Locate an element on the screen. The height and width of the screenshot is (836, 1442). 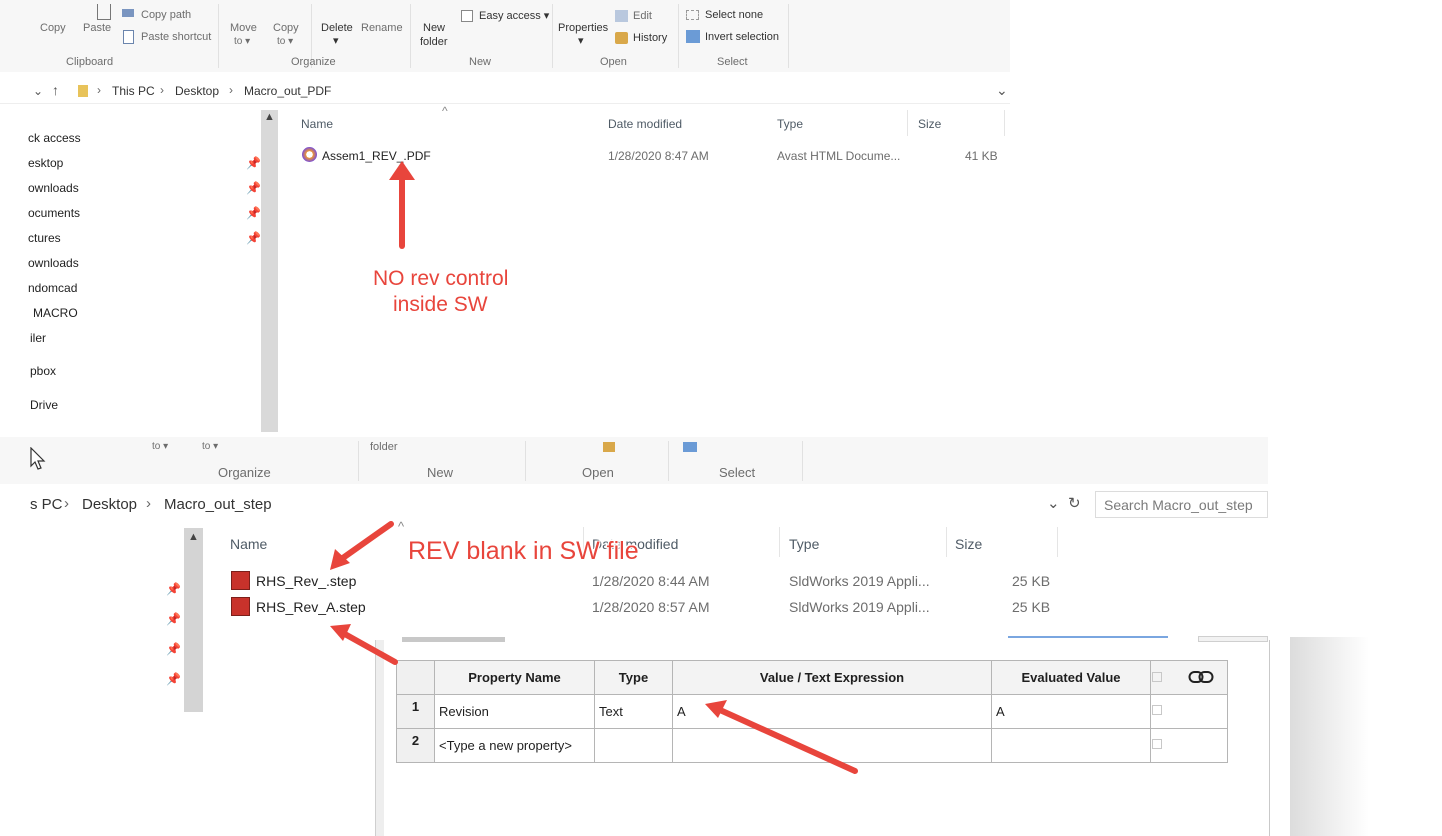
rename-button: Rename is located at coordinates (382, 28).